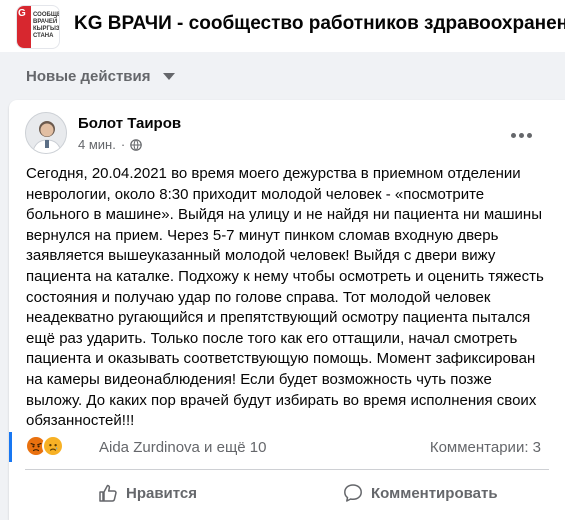 The image size is (565, 520). I want to click on avatar-image, so click(46, 133).